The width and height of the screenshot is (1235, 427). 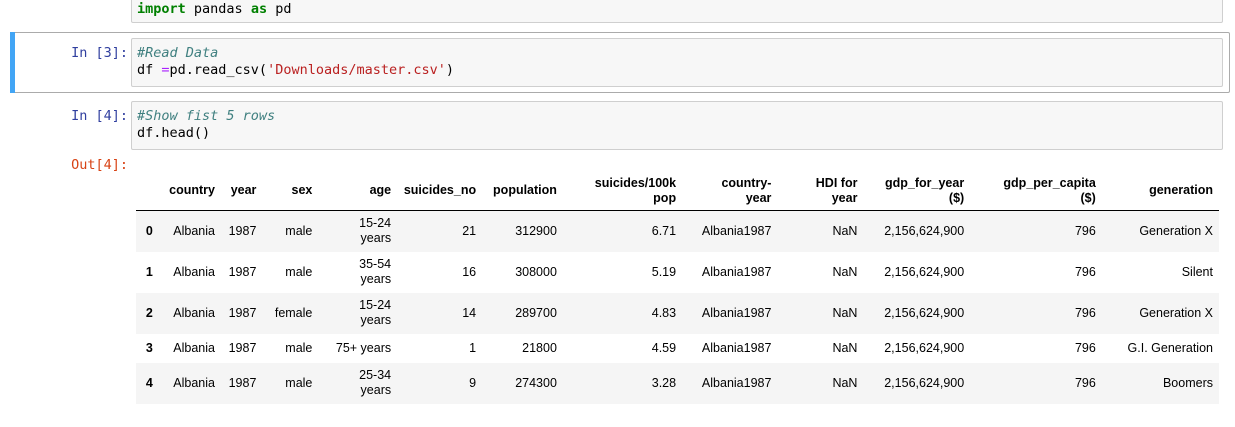 I want to click on keyword-as: as, so click(x=259, y=9).